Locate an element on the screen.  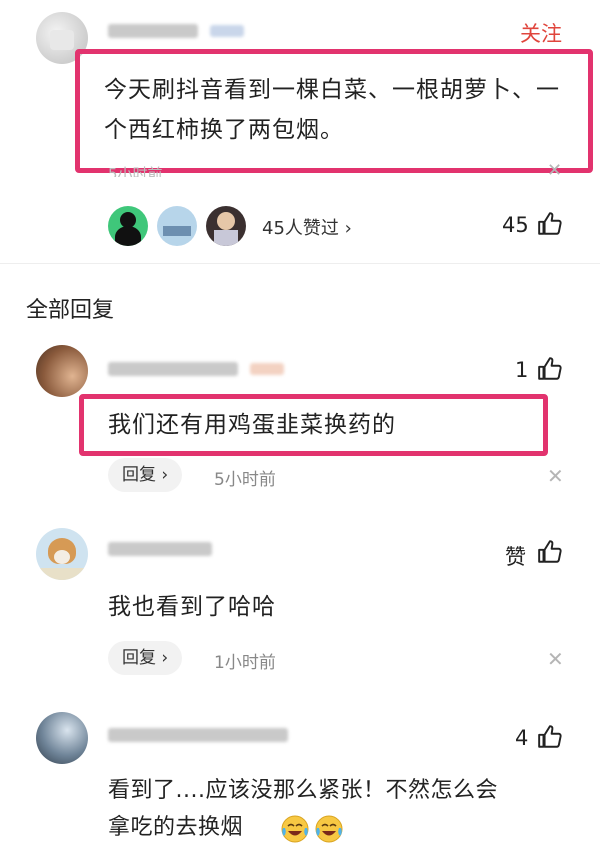
reply-like-count: 4 is located at coordinates (522, 738).